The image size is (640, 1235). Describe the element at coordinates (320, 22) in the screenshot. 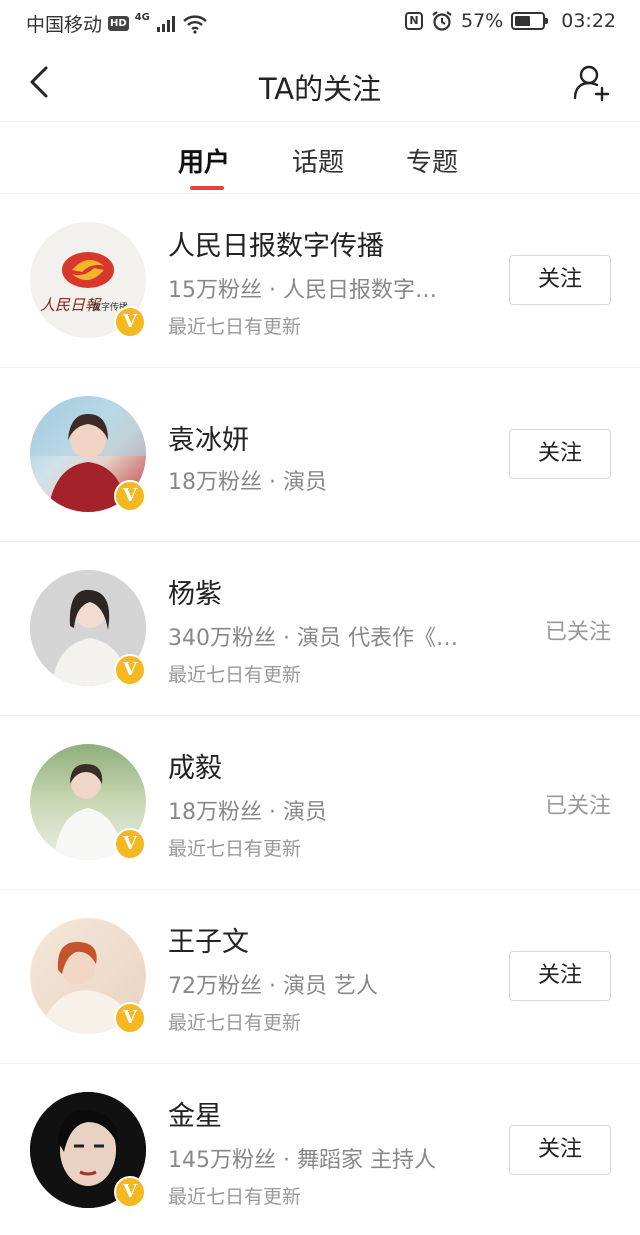

I see `status-bar: 中国移动 HD 4G N 57% 03:22` at that location.